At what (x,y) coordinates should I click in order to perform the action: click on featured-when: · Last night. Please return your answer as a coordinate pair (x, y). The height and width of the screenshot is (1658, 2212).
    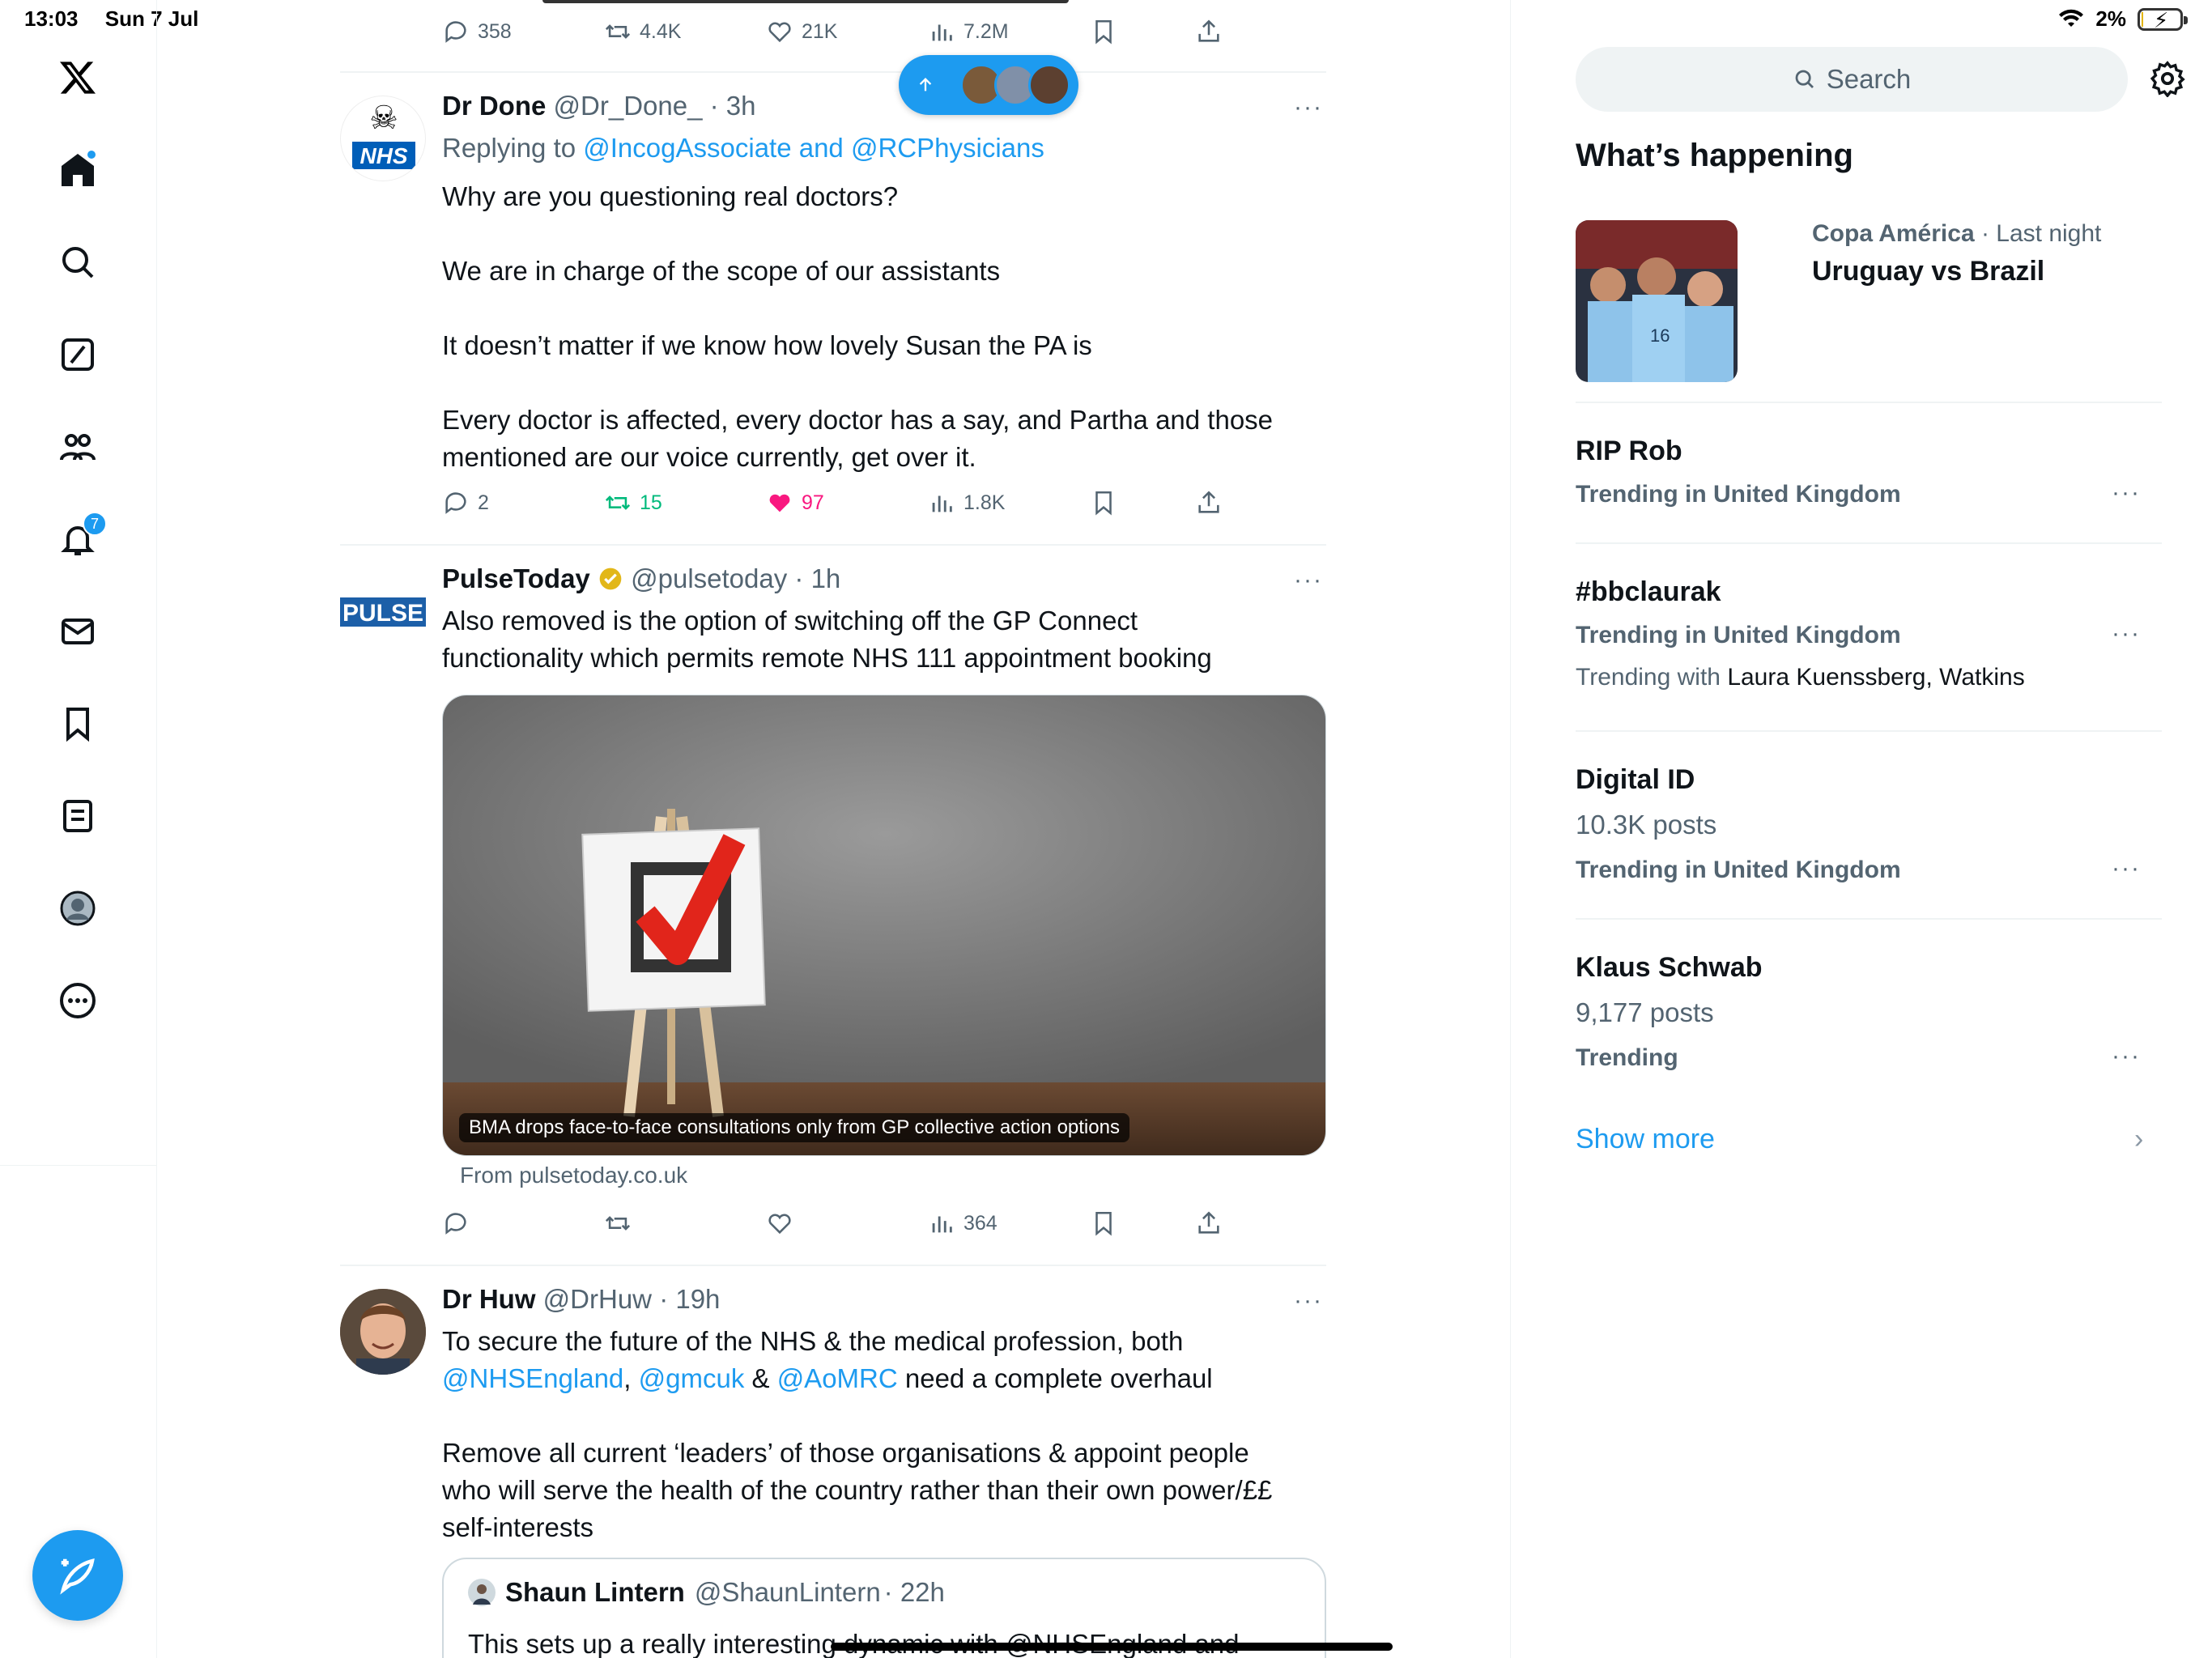
    Looking at the image, I should click on (2038, 233).